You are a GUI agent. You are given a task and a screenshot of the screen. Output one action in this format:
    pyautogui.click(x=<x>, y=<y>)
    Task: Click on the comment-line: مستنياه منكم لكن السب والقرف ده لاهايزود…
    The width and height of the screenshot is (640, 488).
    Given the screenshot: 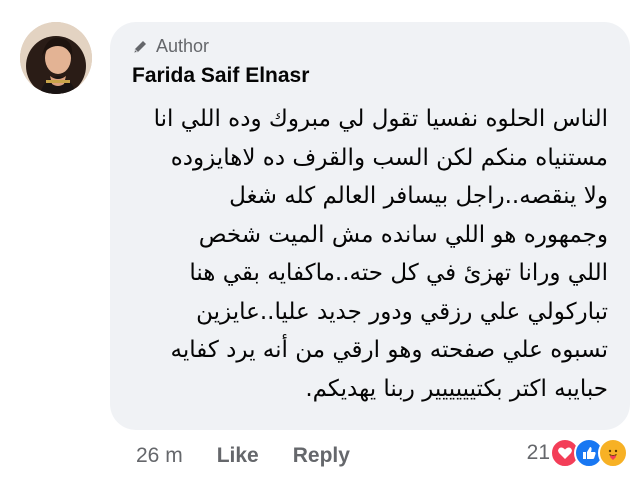 What is the action you would take?
    pyautogui.click(x=389, y=157)
    